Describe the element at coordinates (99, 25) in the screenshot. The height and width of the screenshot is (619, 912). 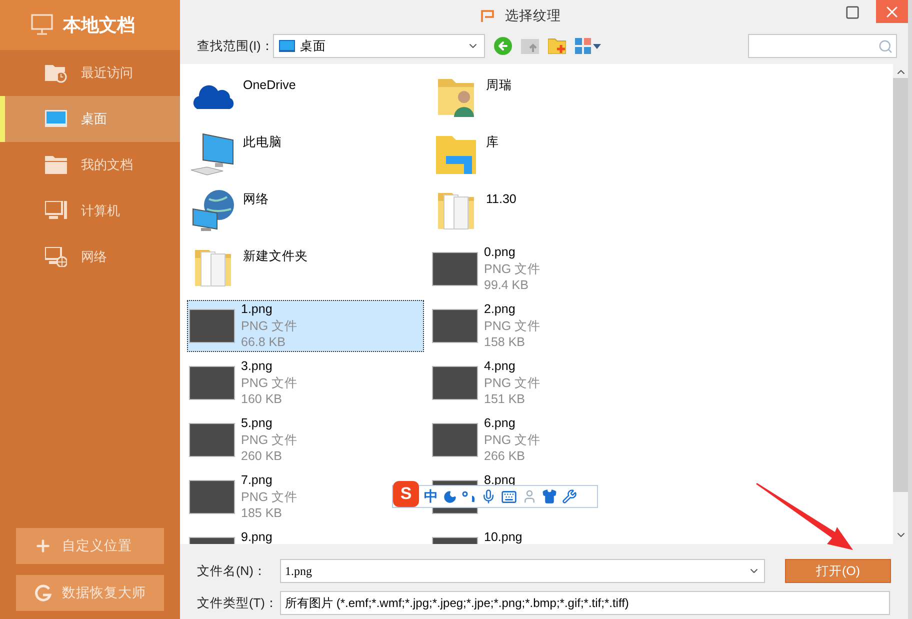
I see `sidebar-title: 本地文档` at that location.